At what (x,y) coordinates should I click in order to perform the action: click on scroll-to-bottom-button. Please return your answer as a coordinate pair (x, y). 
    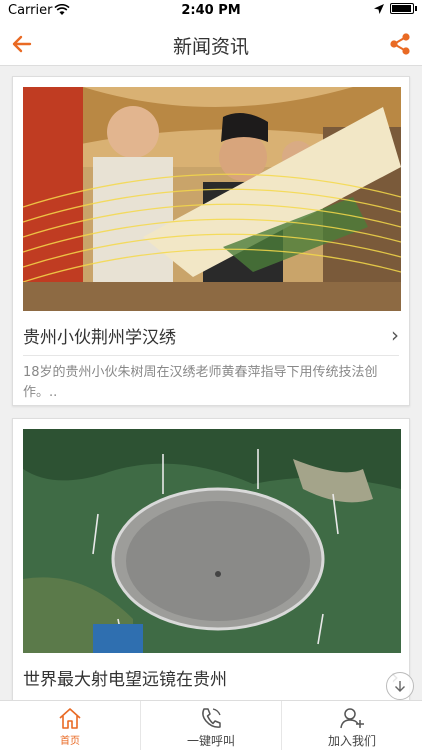
    Looking at the image, I should click on (400, 686).